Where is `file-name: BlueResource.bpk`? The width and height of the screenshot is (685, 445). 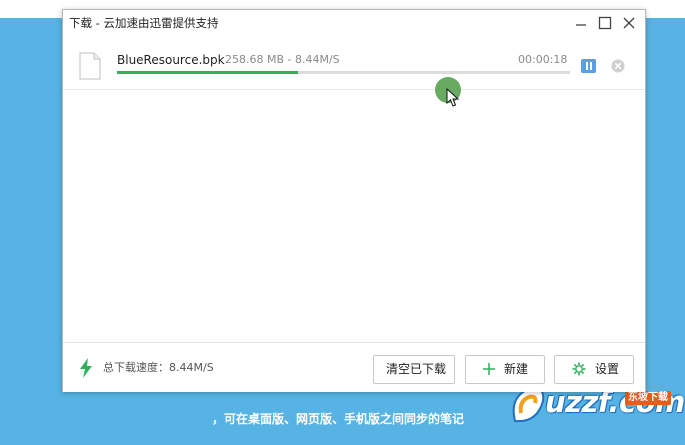 file-name: BlueResource.bpk is located at coordinates (171, 60).